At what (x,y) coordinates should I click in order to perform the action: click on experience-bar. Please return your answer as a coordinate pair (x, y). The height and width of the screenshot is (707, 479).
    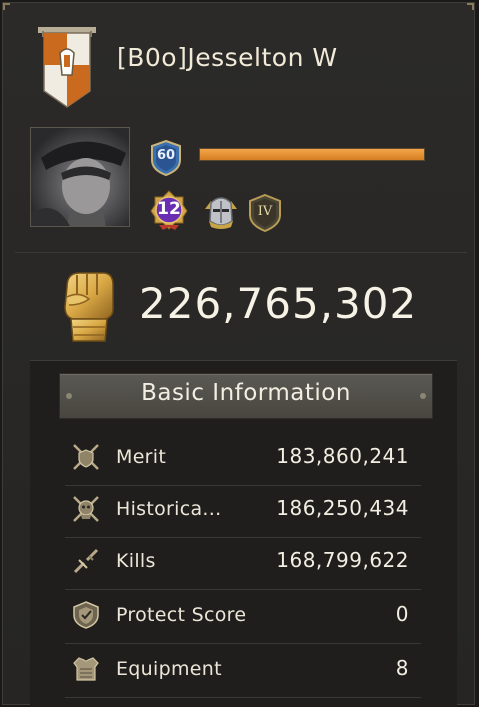
    Looking at the image, I should click on (312, 154).